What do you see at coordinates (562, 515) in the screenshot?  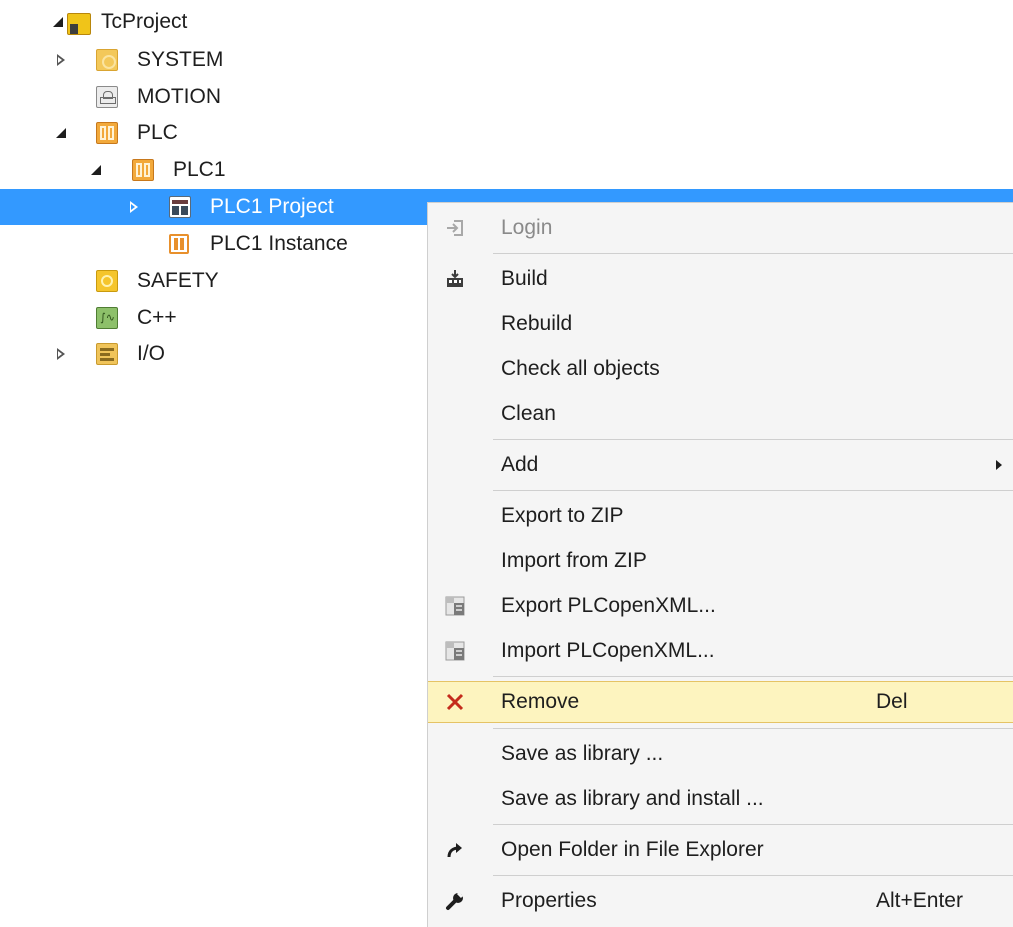 I see `menu-item-label: Export to ZIP` at bounding box center [562, 515].